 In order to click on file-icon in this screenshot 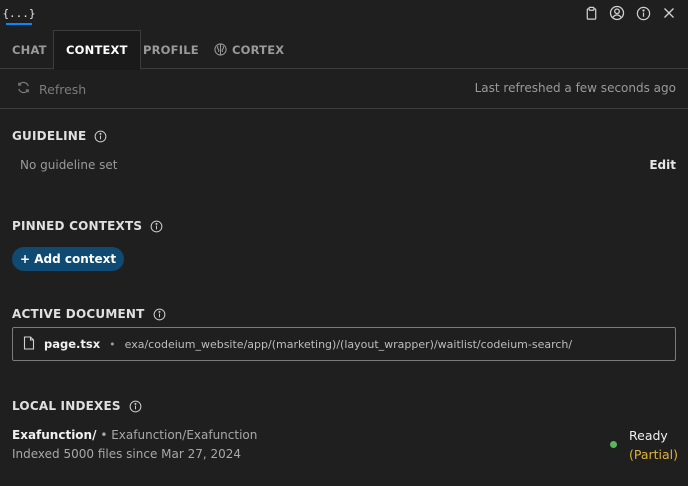, I will do `click(29, 344)`.